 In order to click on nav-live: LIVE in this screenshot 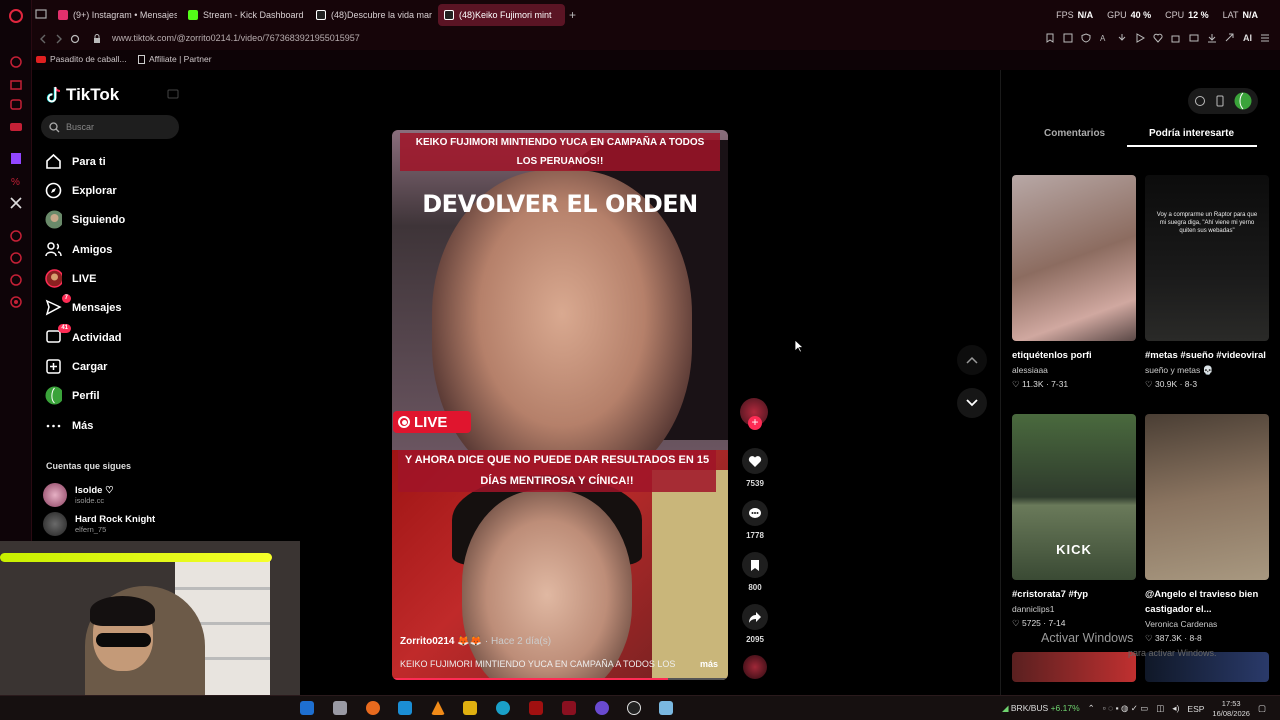, I will do `click(70, 278)`.